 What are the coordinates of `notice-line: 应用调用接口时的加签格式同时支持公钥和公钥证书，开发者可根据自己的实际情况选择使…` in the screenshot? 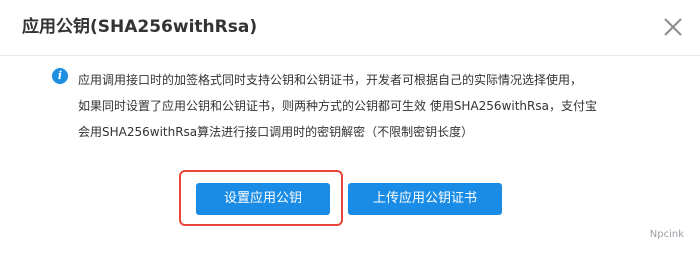 It's located at (330, 80).